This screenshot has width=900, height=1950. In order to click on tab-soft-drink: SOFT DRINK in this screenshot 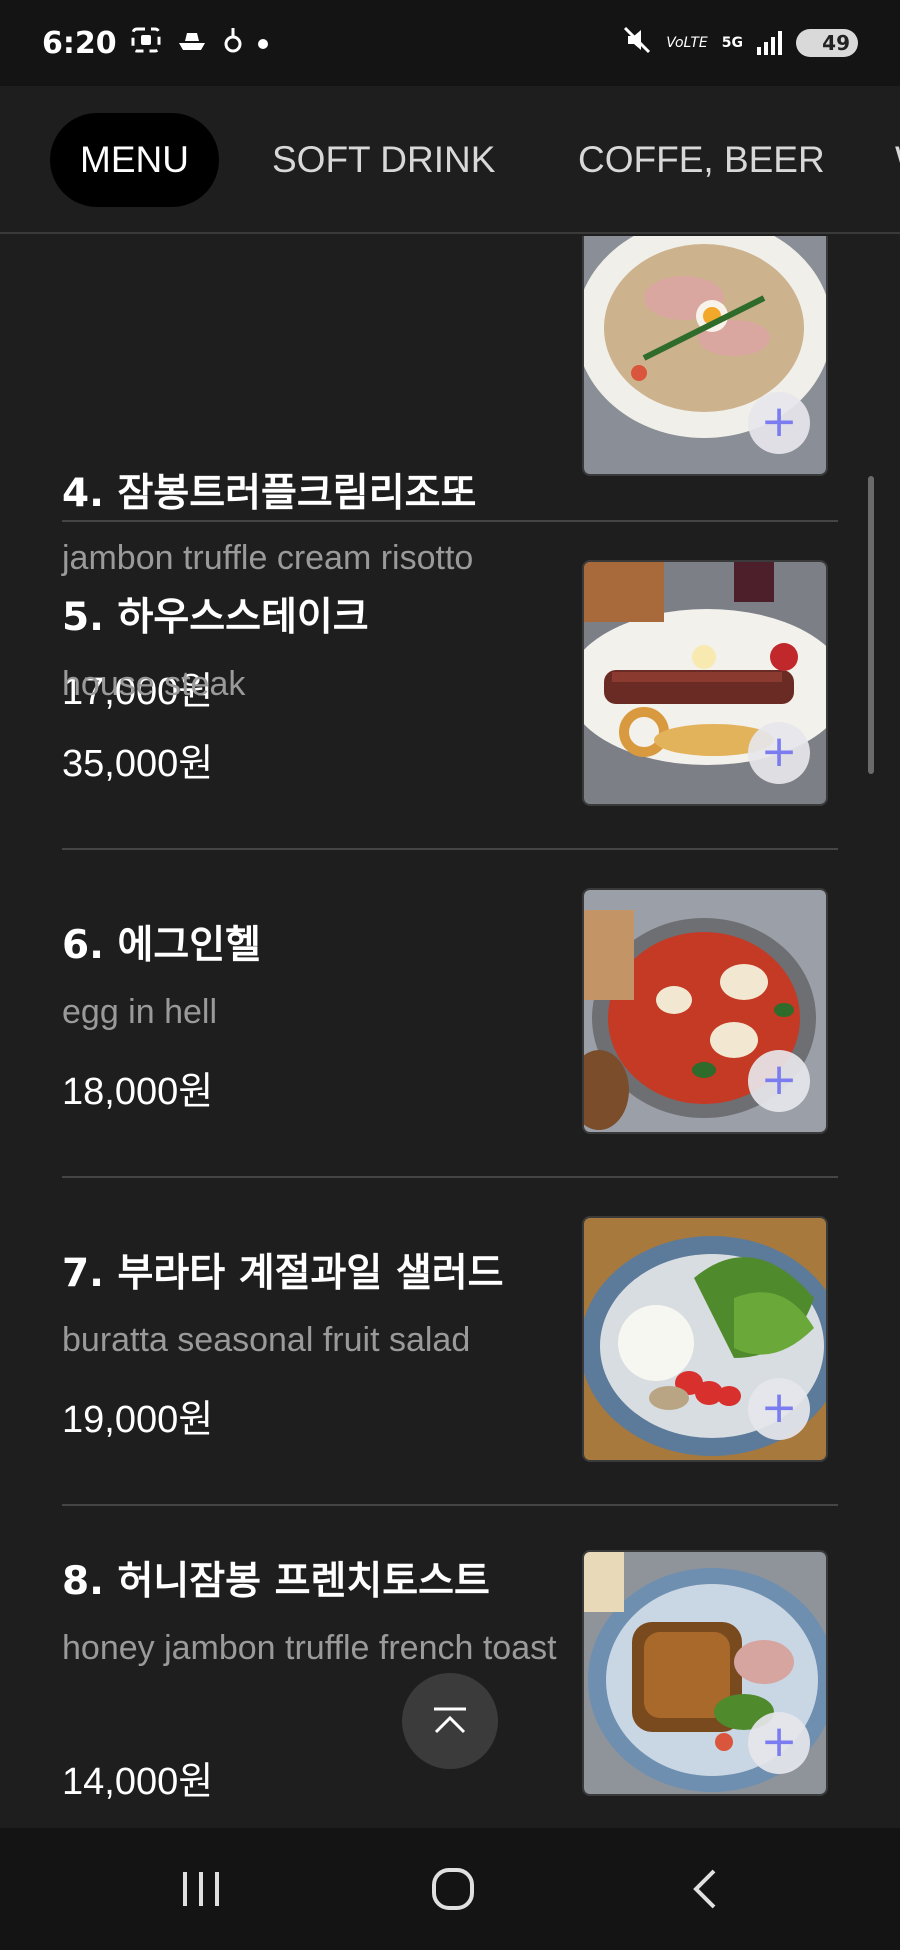, I will do `click(383, 160)`.